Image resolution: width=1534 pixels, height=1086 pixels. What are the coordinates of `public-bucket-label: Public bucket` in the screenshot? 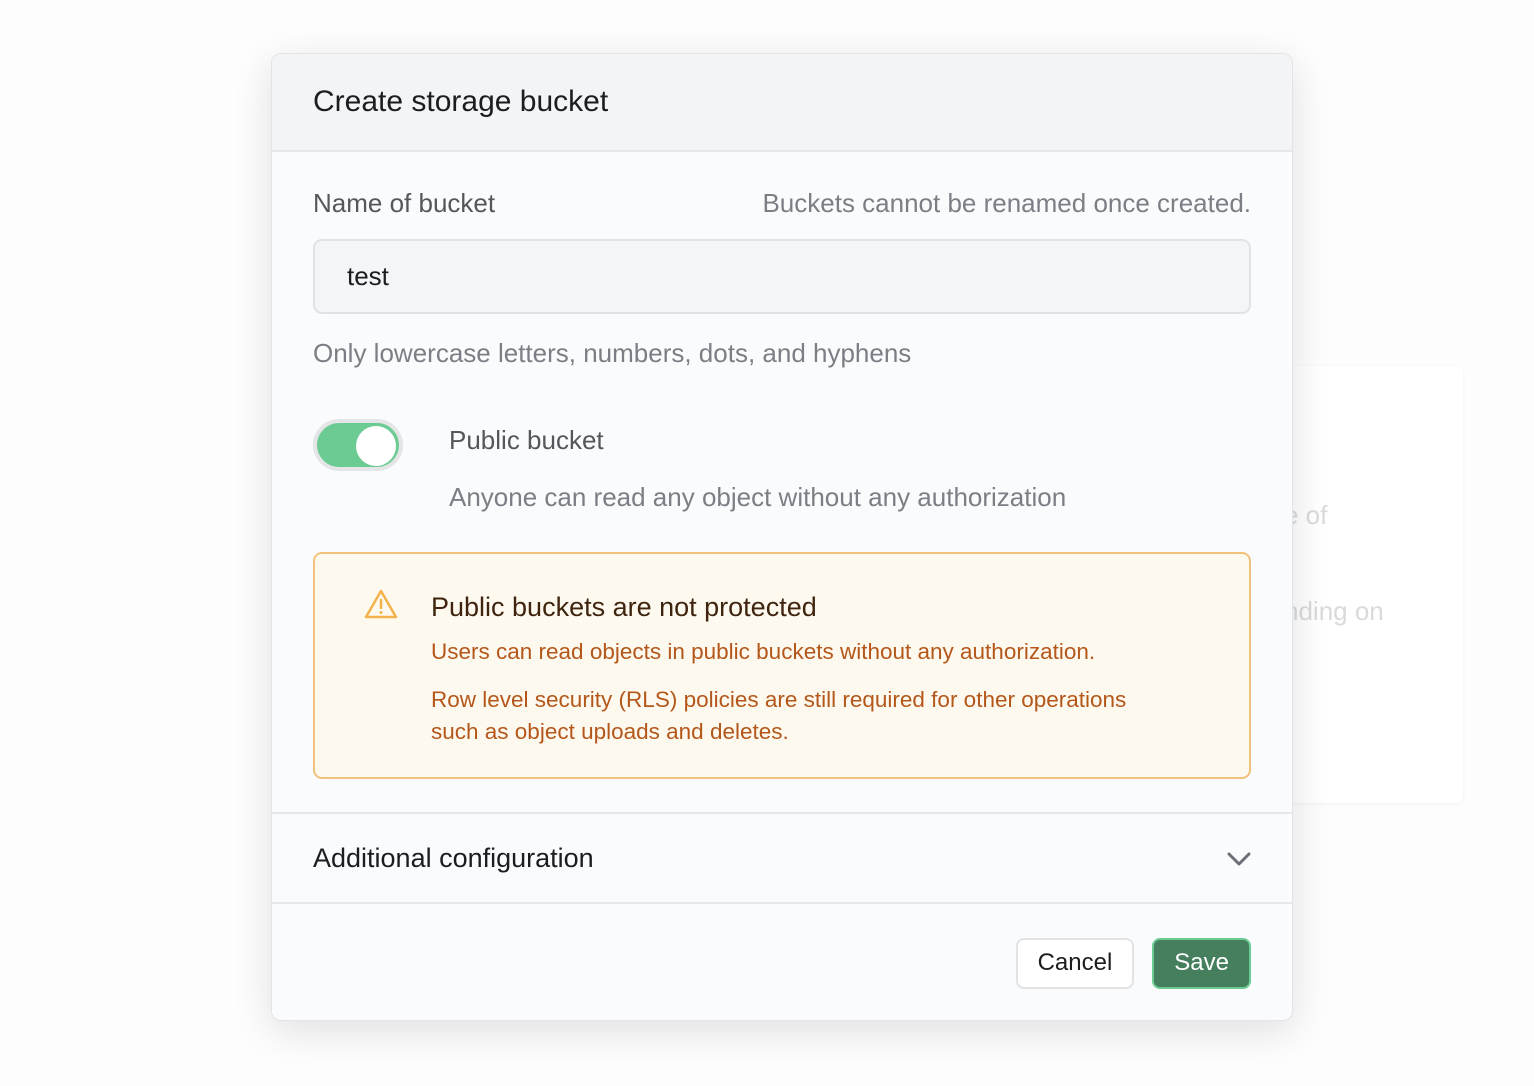 It's located at (526, 440).